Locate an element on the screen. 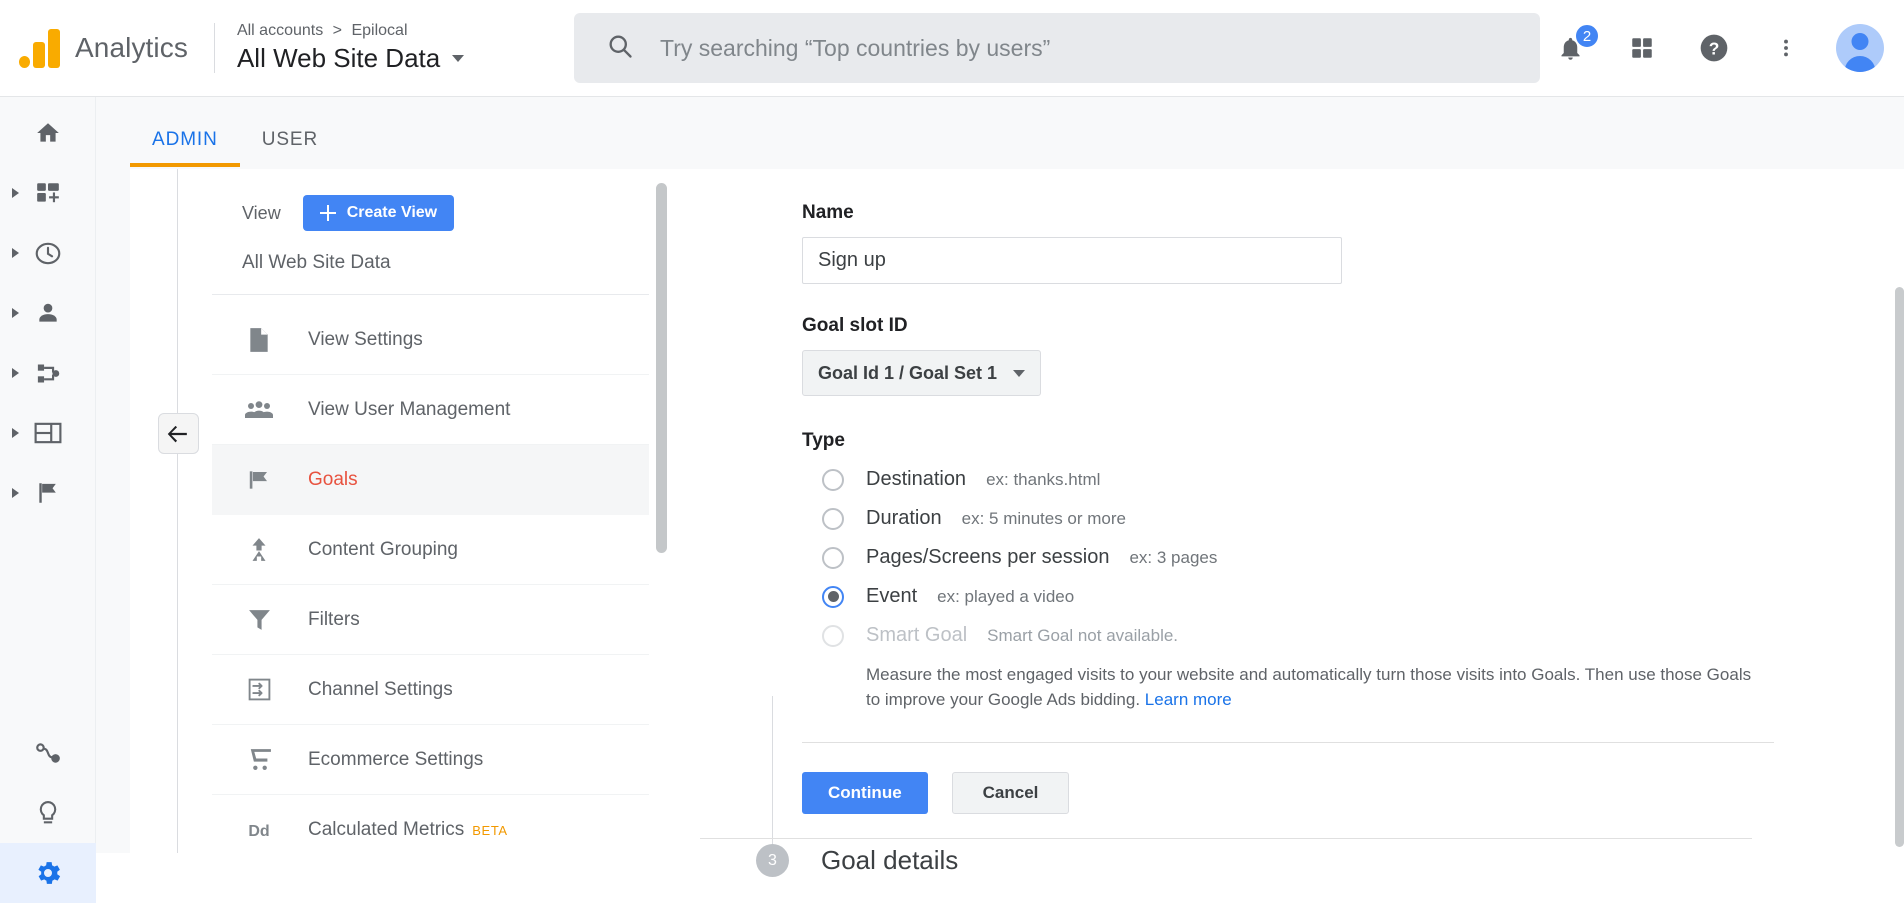 This screenshot has height=903, width=1904. admin-tabs: ADMIN USER is located at coordinates (235, 132).